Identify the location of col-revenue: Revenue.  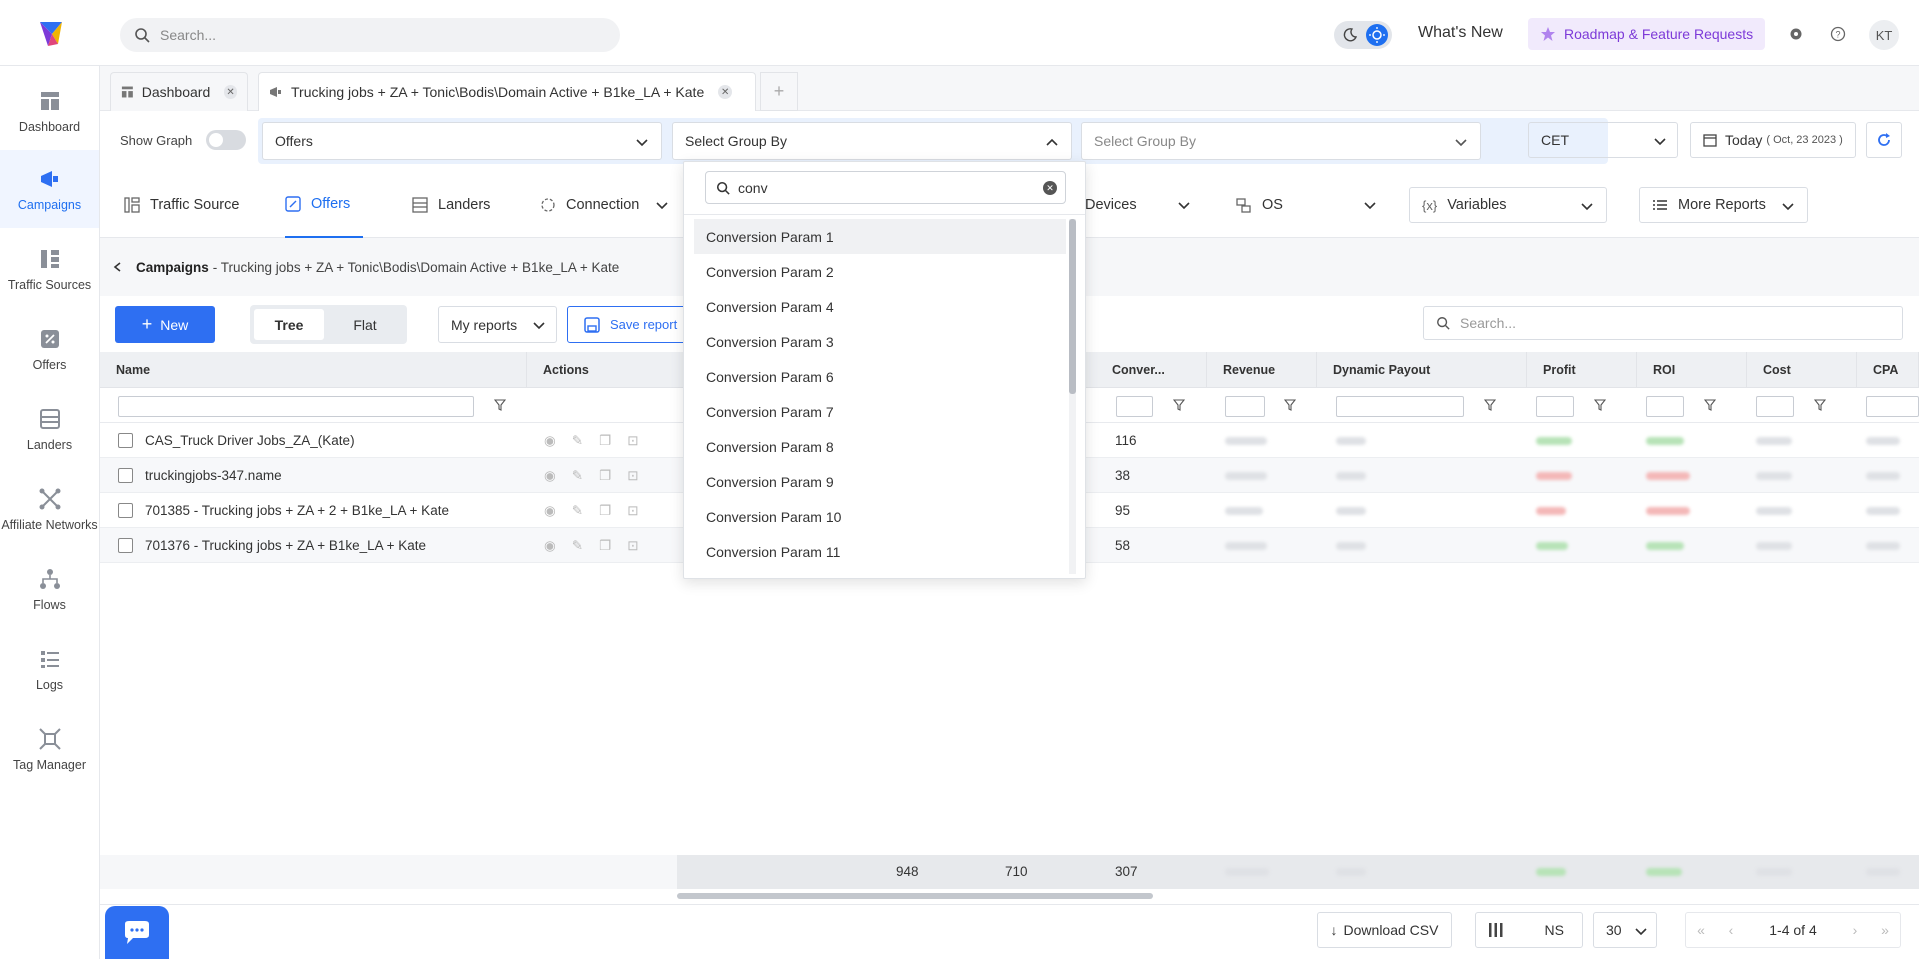
(1262, 370).